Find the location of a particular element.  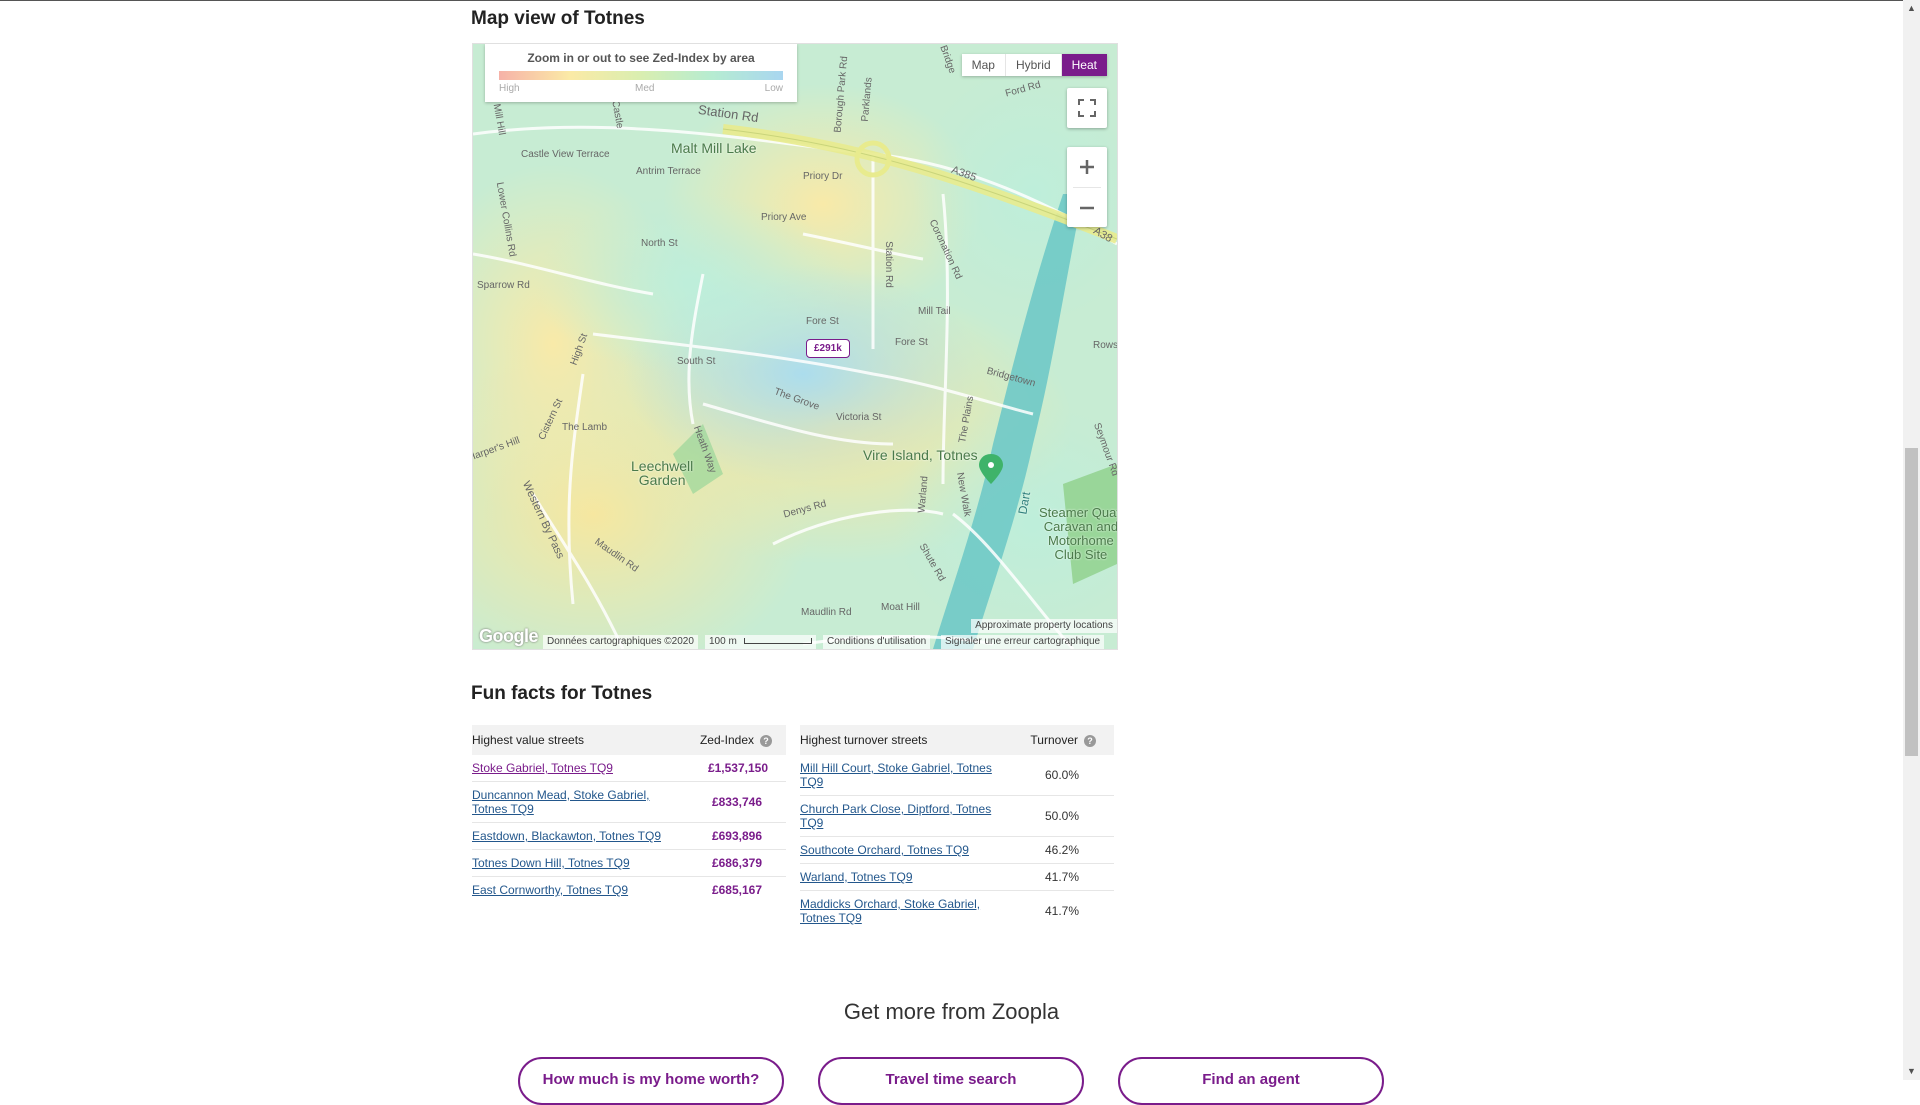

table-row: Warland, Totnes TQ9 41.7% is located at coordinates (957, 877).